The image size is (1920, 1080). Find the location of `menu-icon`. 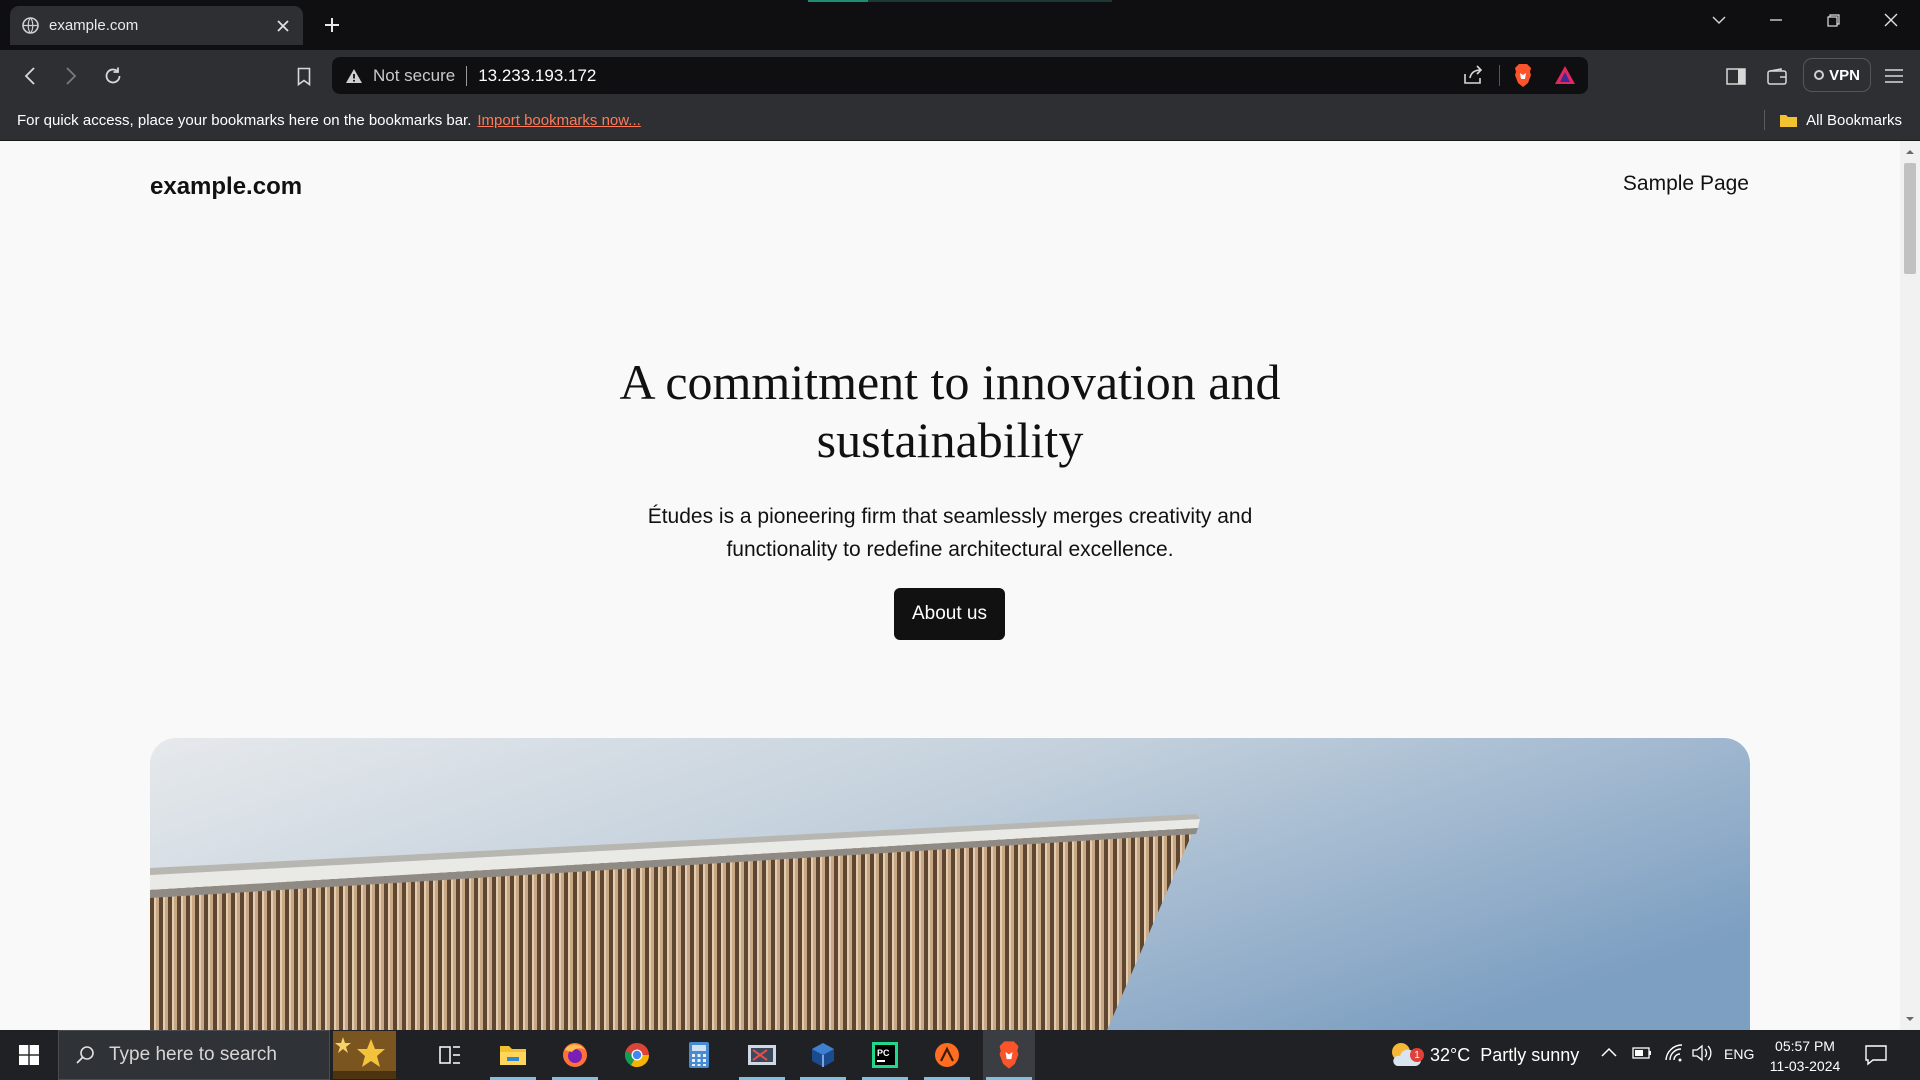

menu-icon is located at coordinates (1894, 76).